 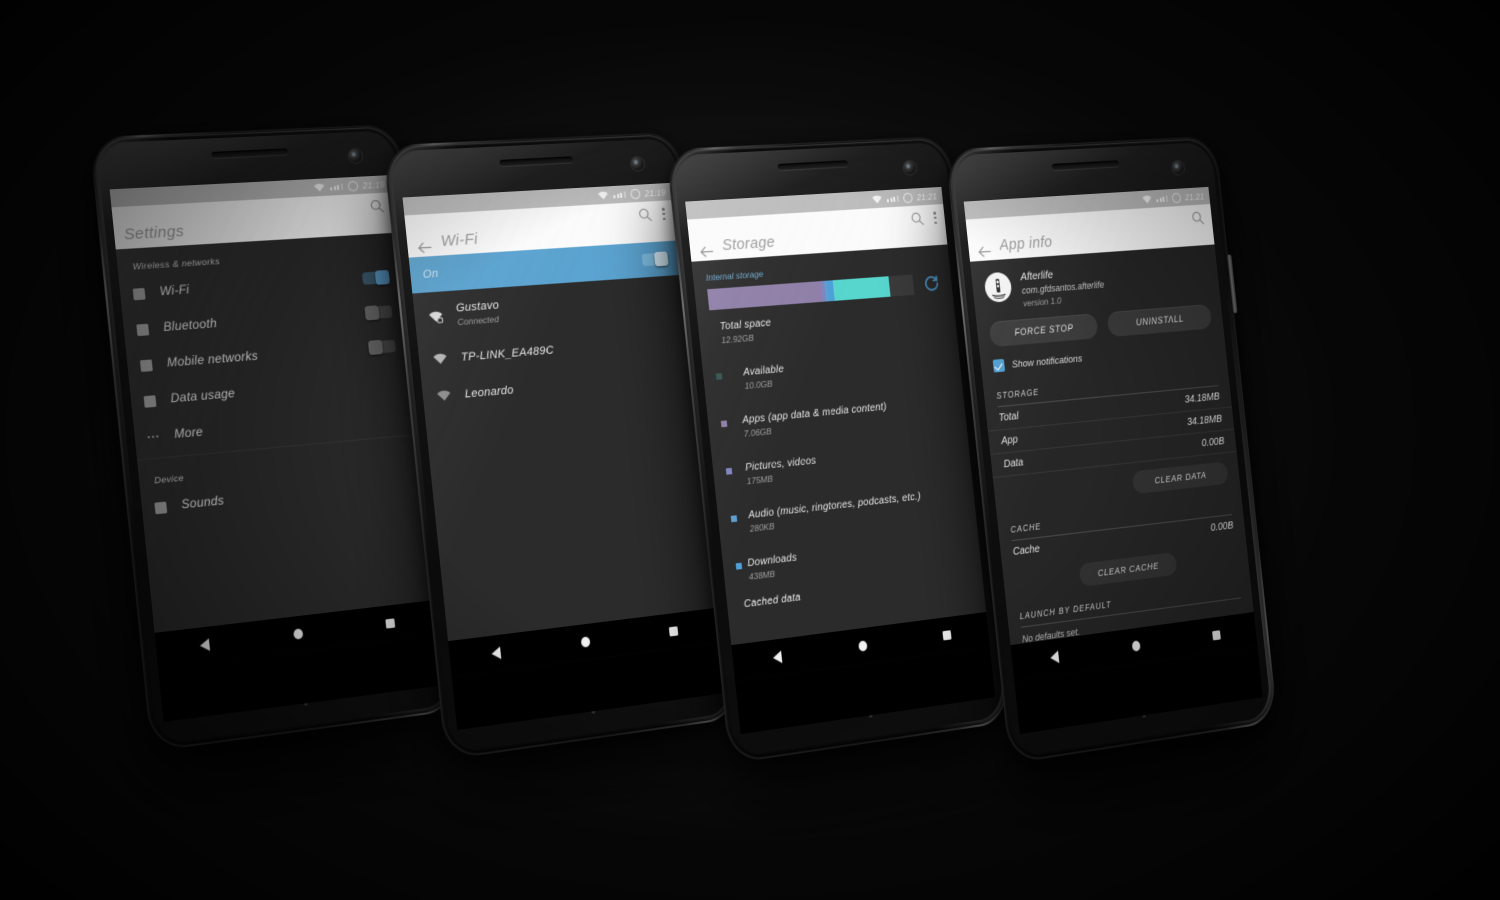 What do you see at coordinates (1128, 569) in the screenshot?
I see `clear-cache-button: CLEAR CACHE` at bounding box center [1128, 569].